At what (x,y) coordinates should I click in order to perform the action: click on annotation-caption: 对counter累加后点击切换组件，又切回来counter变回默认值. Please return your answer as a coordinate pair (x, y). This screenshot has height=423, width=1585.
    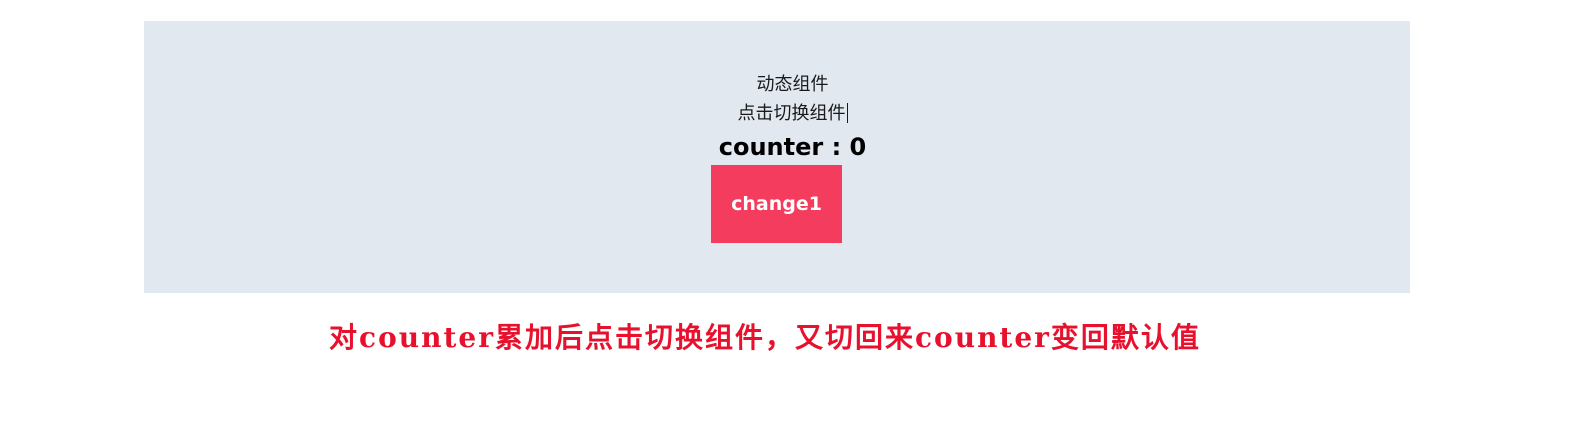
    Looking at the image, I should click on (765, 337).